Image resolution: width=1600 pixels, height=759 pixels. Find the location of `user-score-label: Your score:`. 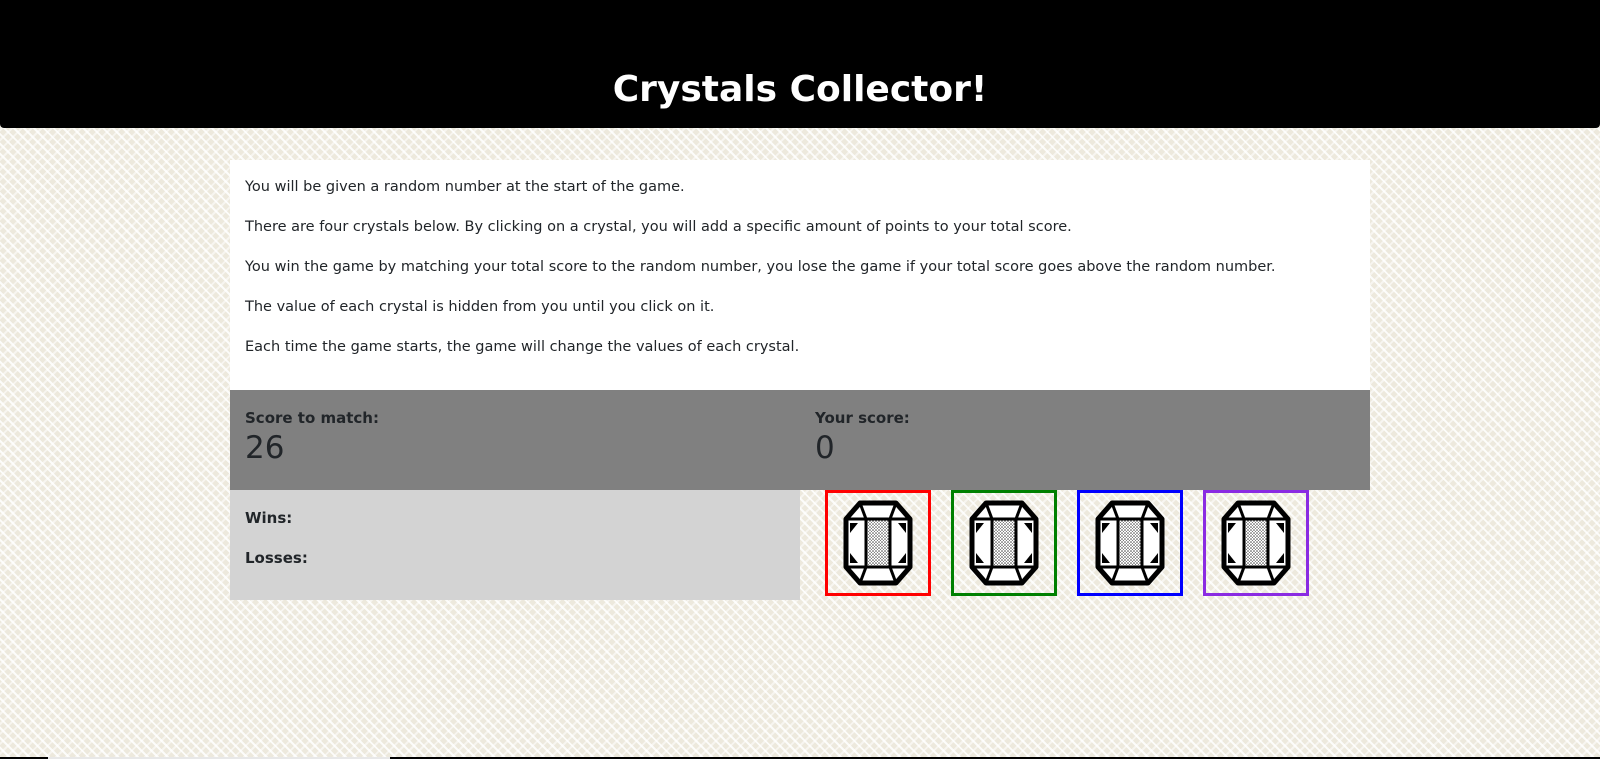

user-score-label: Your score: is located at coordinates (862, 418).